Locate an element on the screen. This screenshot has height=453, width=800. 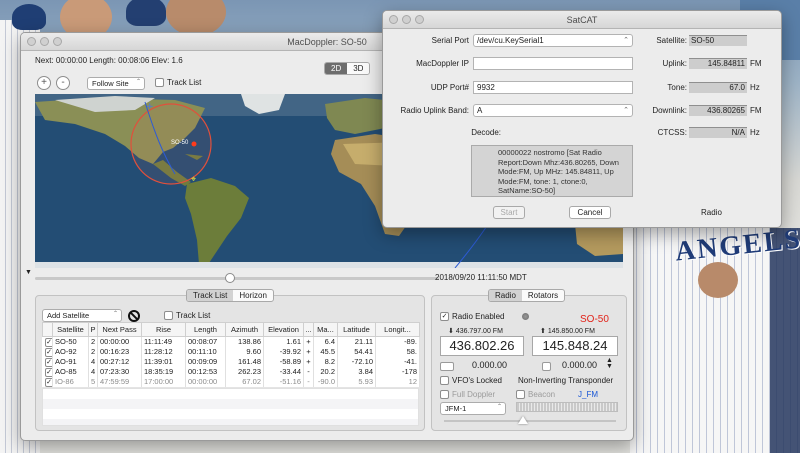
cell-latitude: 21.11 is located at coordinates (356, 341).